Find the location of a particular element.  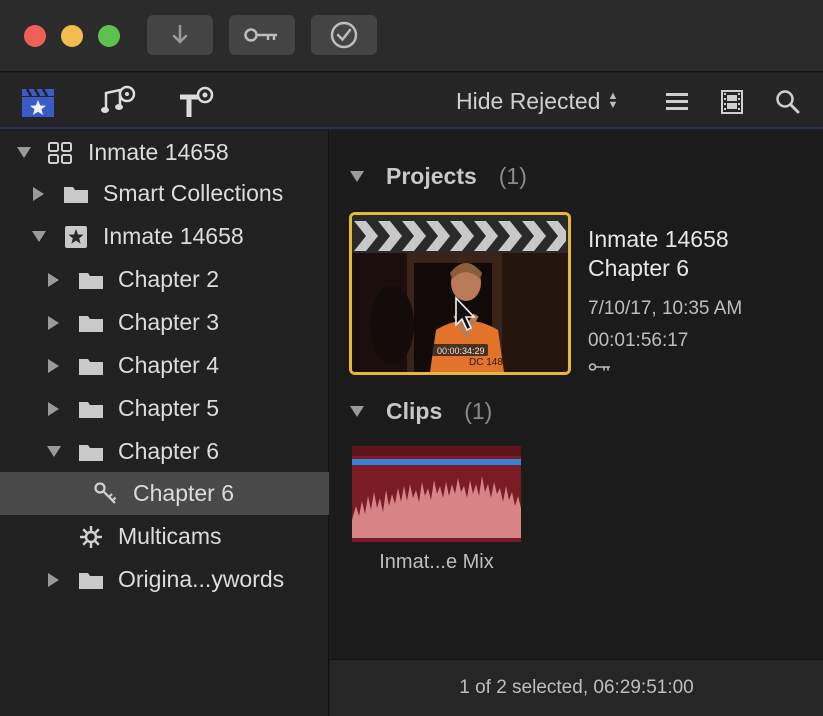

clip-filter-popup: Hide Rejected ▲ ▼ is located at coordinates (537, 101).